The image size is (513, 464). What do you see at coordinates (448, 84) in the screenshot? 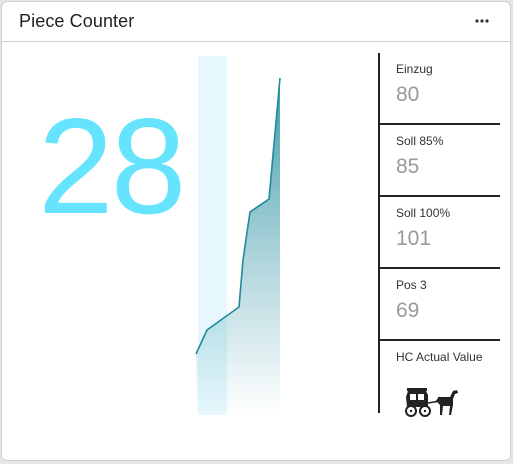
I see `kpi-einzug: Einzug 80` at bounding box center [448, 84].